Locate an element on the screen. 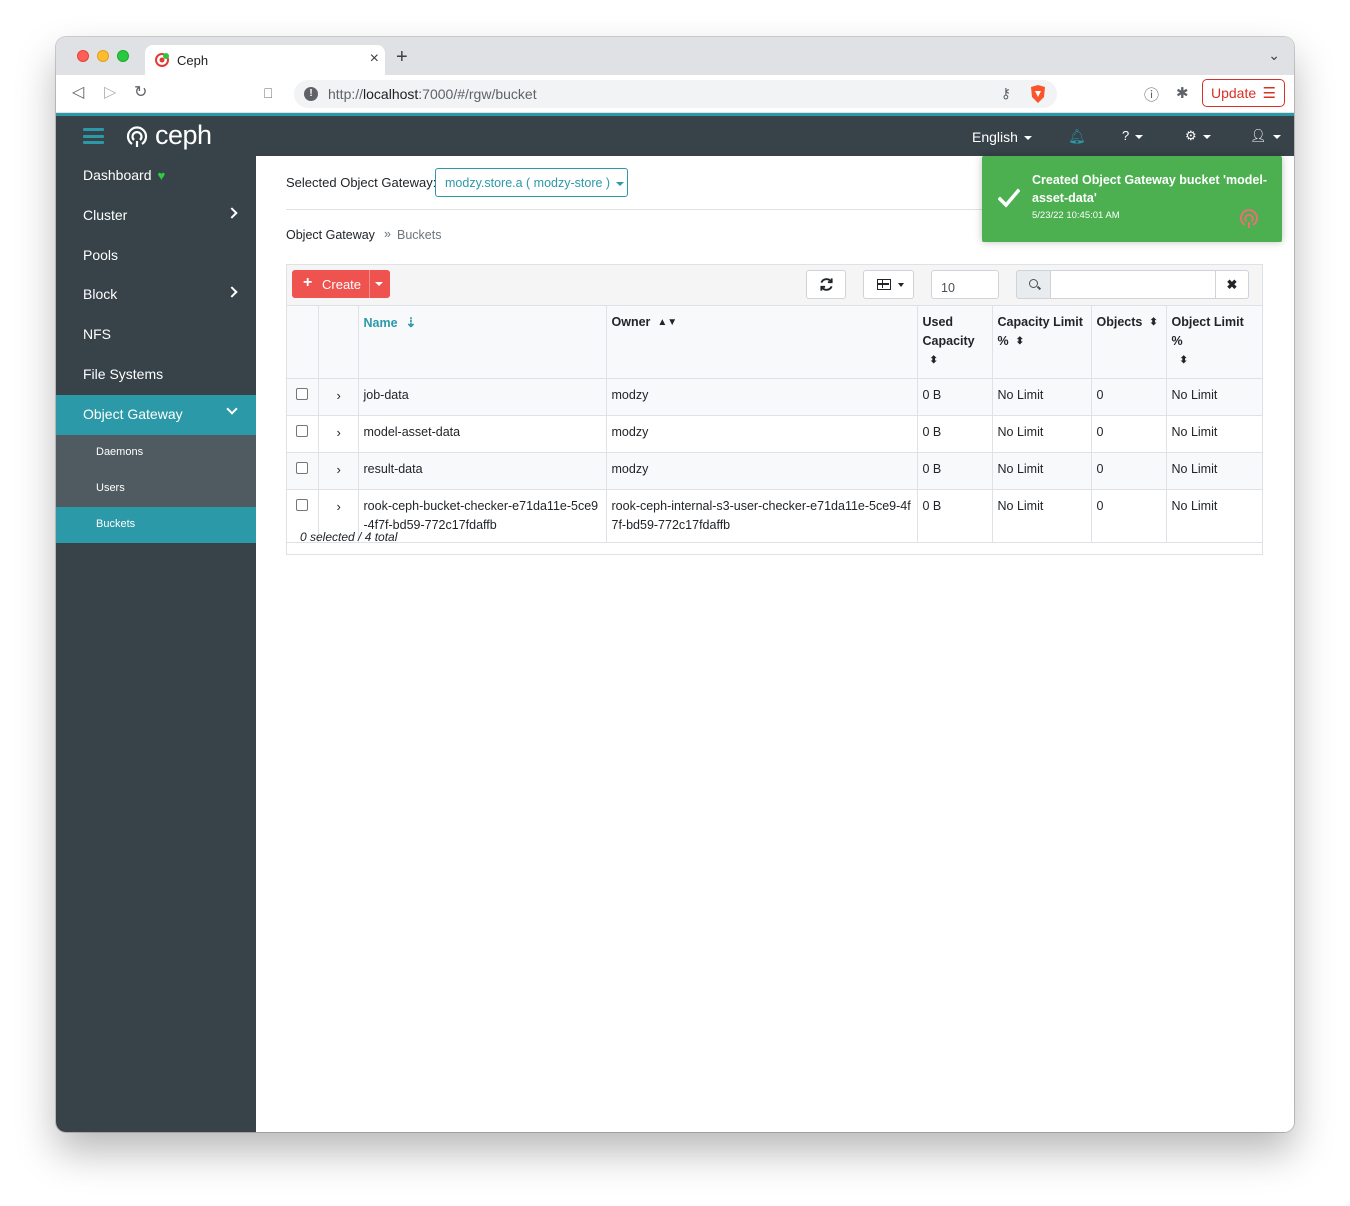 Image resolution: width=1350 pixels, height=1206 pixels. sidebar-item-label: Cluster is located at coordinates (105, 215).